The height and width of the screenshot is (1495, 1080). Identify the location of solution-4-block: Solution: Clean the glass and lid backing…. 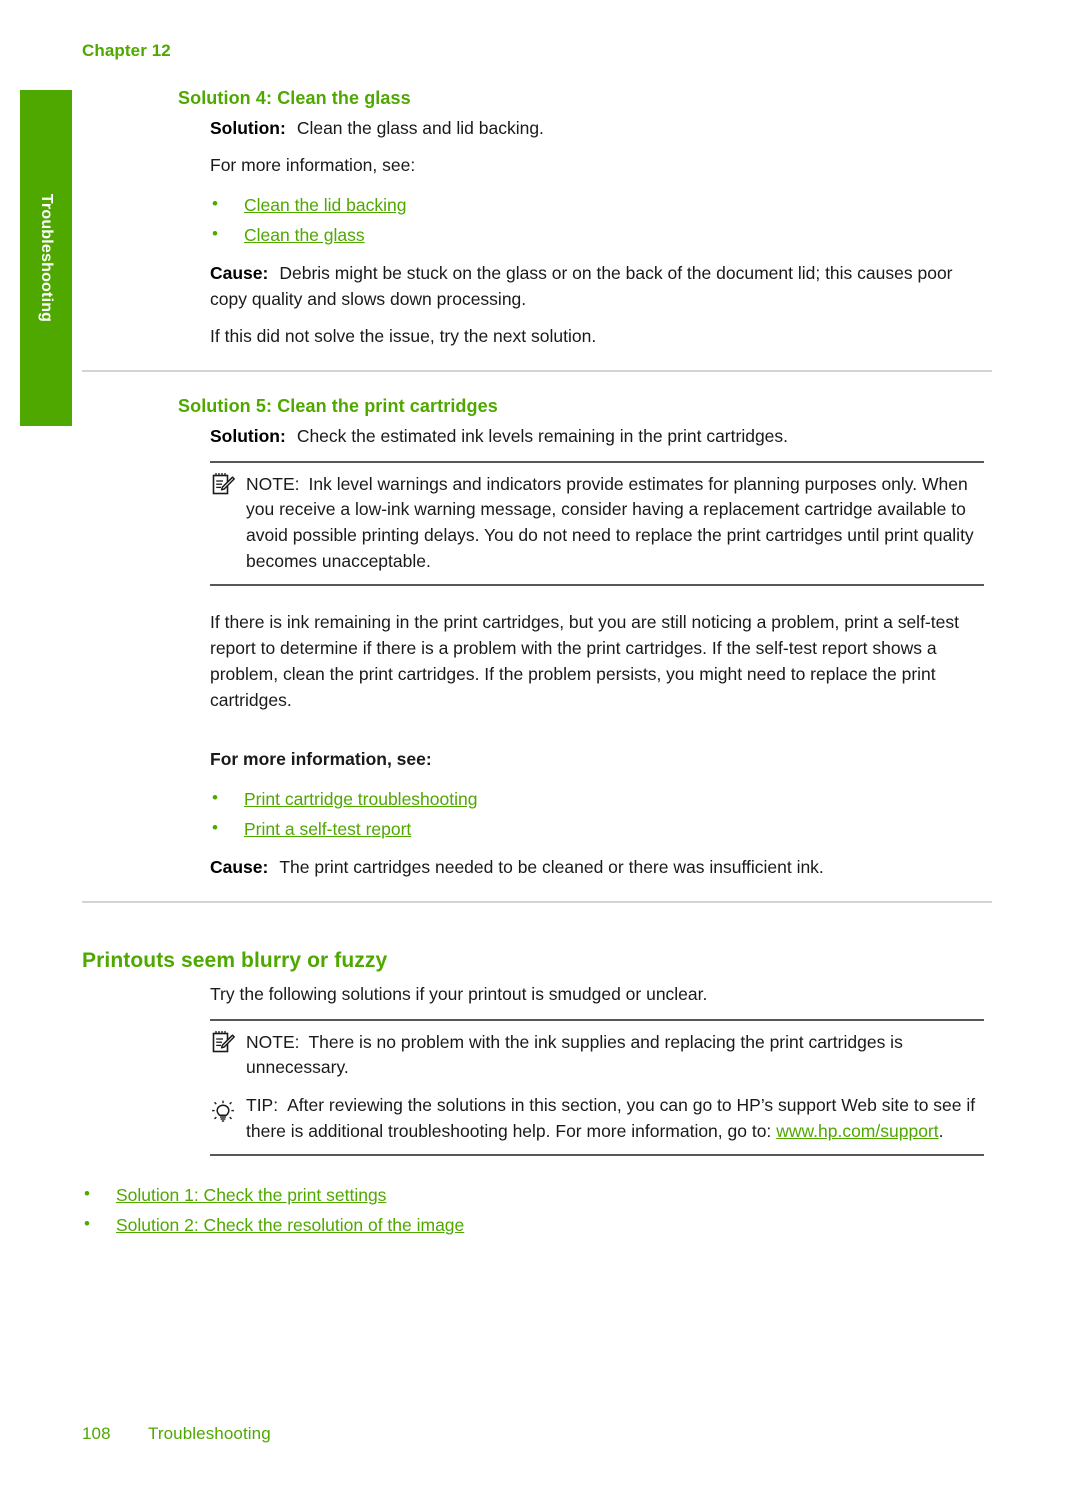
(537, 233).